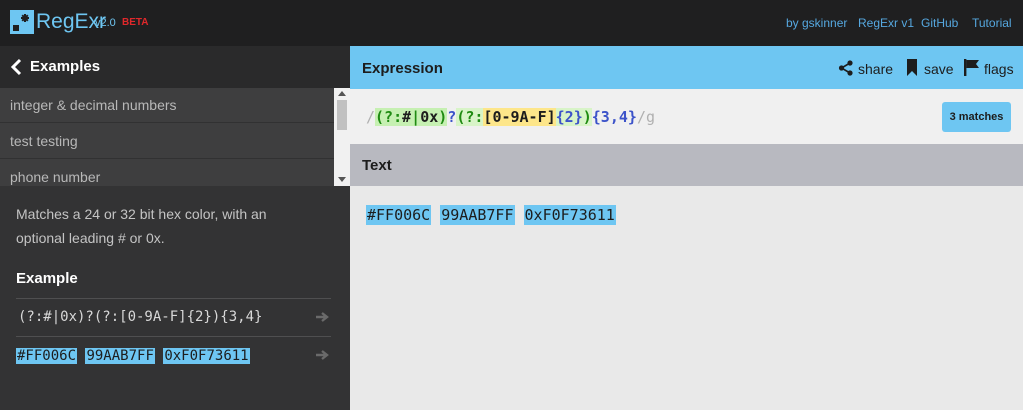 The width and height of the screenshot is (1023, 410). I want to click on matches-badge: 3 matches, so click(976, 117).